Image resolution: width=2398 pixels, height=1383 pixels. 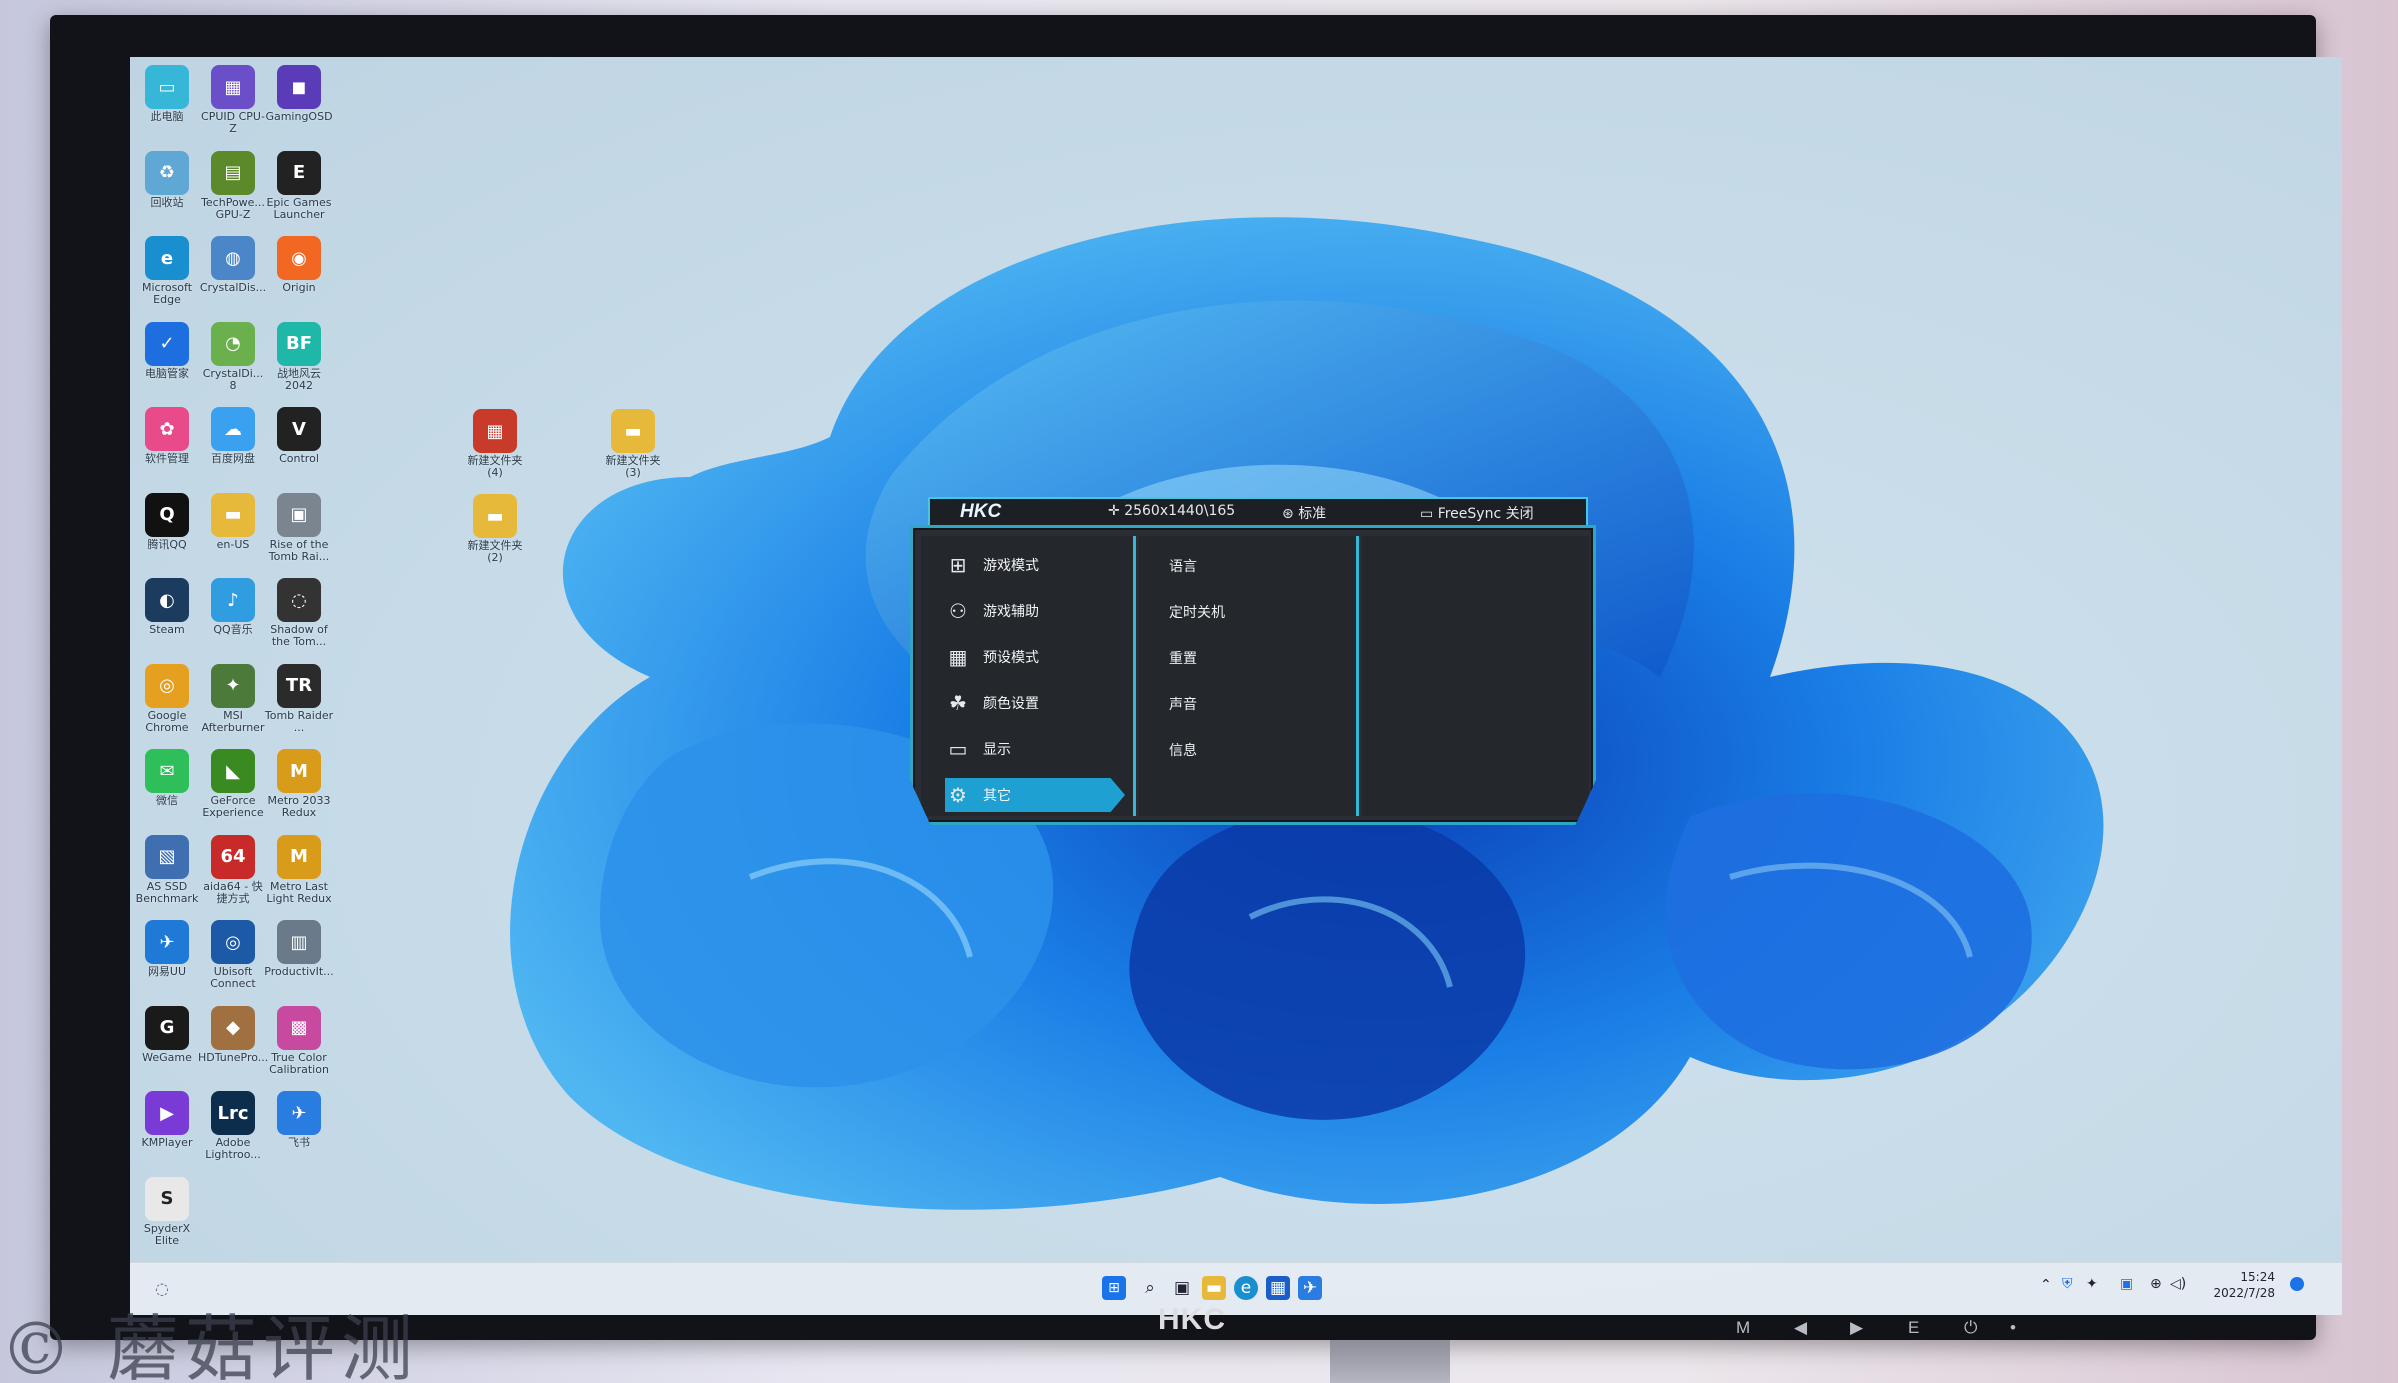 I want to click on osd-menu-item: ▭ 显示, so click(x=1035, y=749).